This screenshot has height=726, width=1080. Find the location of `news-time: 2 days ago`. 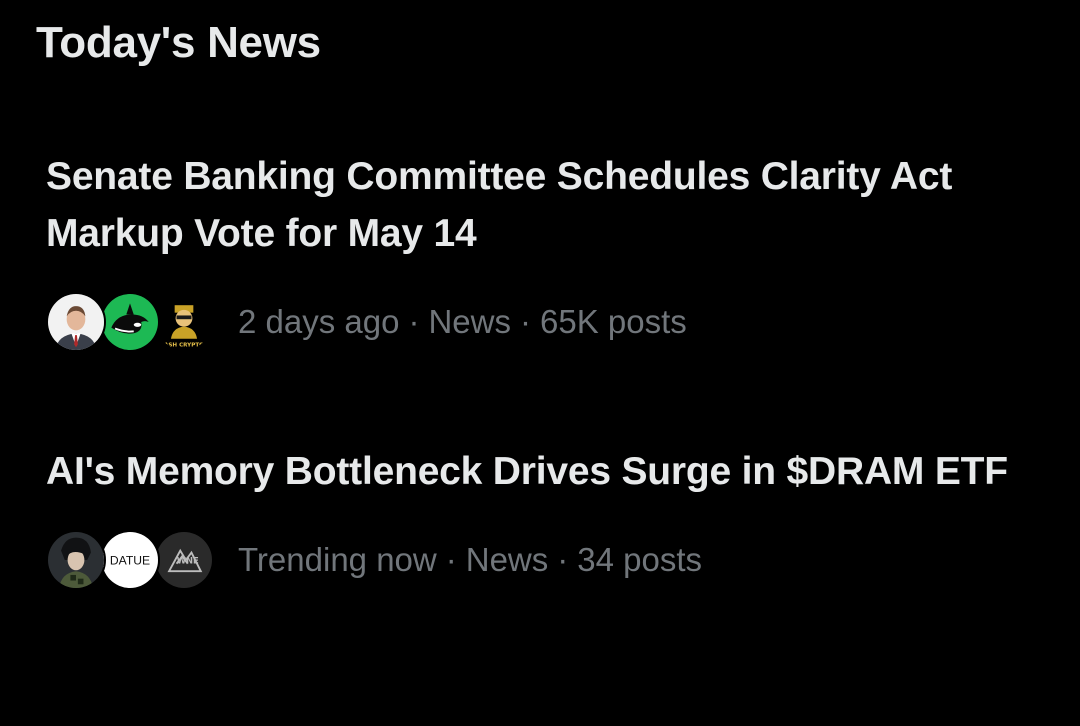

news-time: 2 days ago is located at coordinates (319, 321).